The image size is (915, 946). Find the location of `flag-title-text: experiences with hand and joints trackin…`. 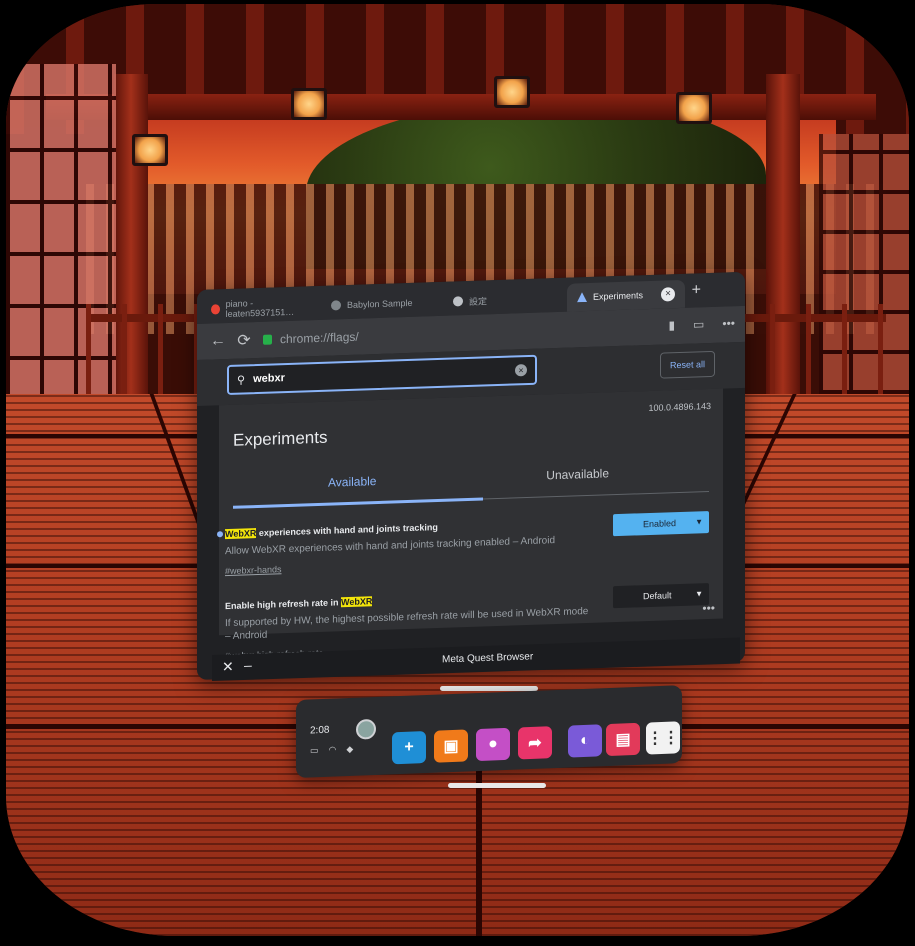

flag-title-text: experiences with hand and joints trackin… is located at coordinates (347, 530).